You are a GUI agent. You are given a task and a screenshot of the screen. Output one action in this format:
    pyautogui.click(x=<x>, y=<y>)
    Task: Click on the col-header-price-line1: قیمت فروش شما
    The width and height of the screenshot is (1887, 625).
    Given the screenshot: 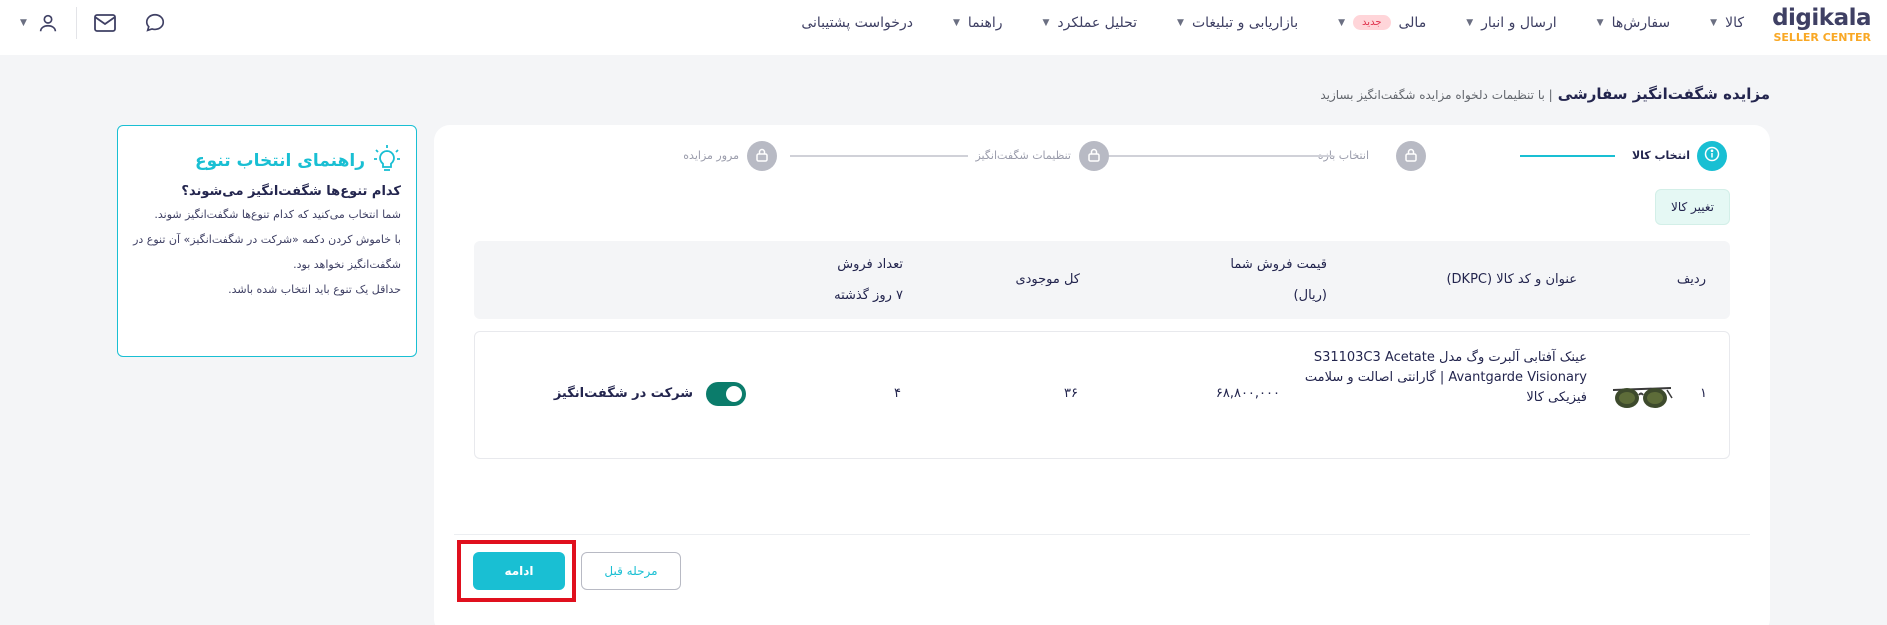 What is the action you would take?
    pyautogui.click(x=1278, y=264)
    